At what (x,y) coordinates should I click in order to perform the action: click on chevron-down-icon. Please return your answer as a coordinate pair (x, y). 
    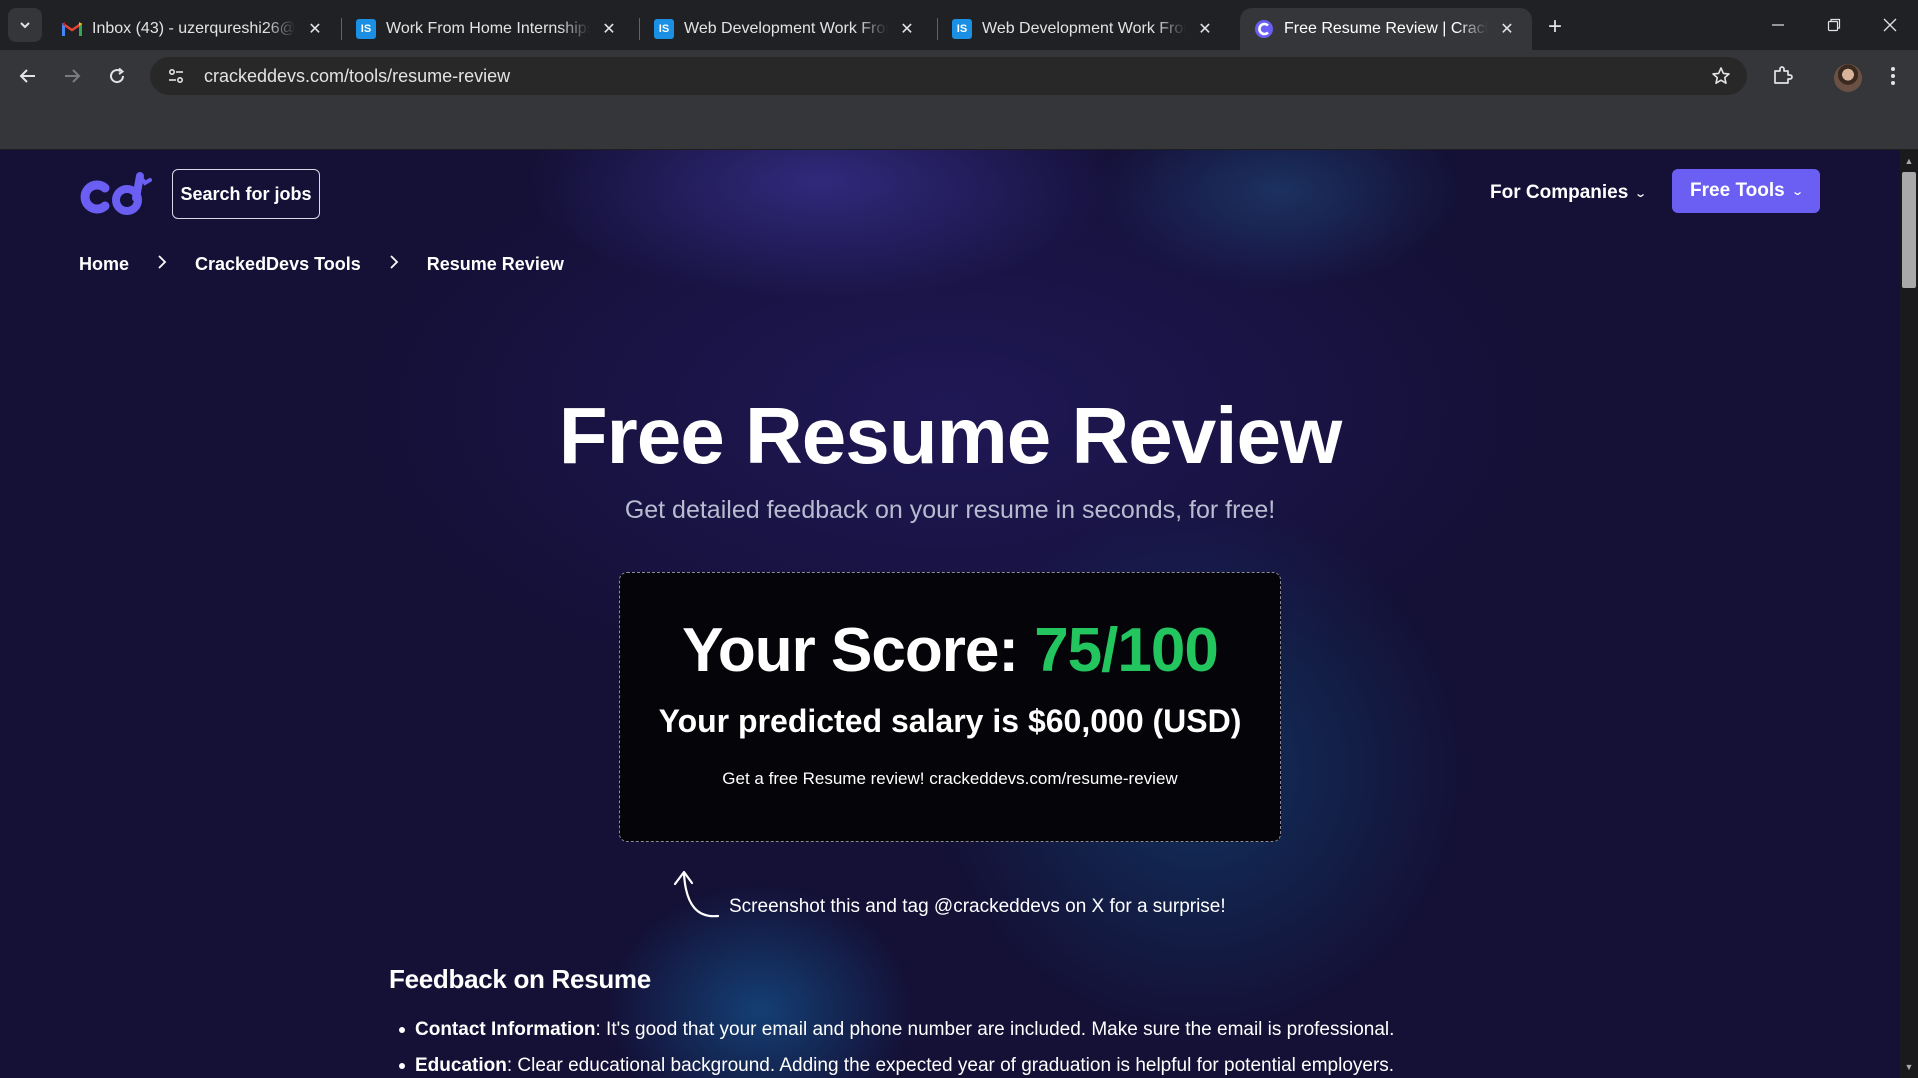
    Looking at the image, I should click on (25, 25).